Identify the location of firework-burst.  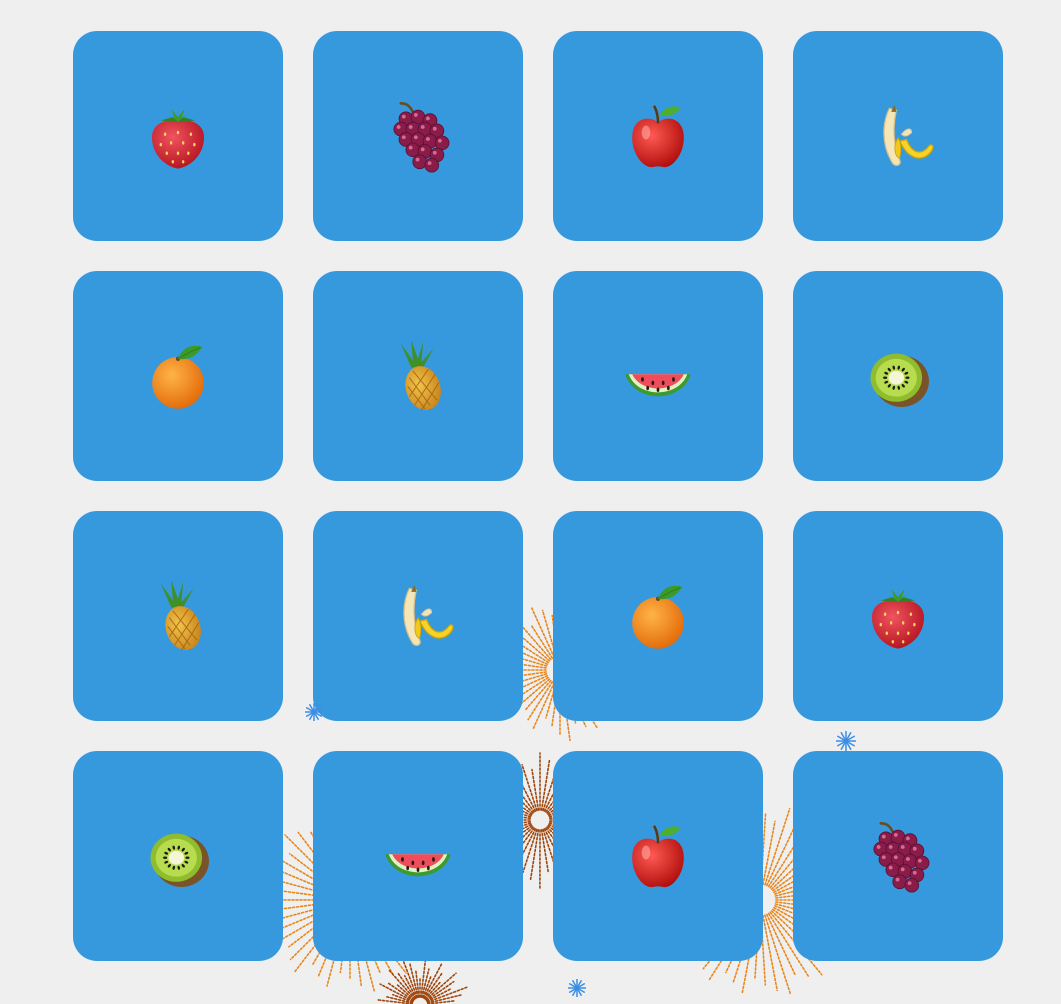
(422, 981).